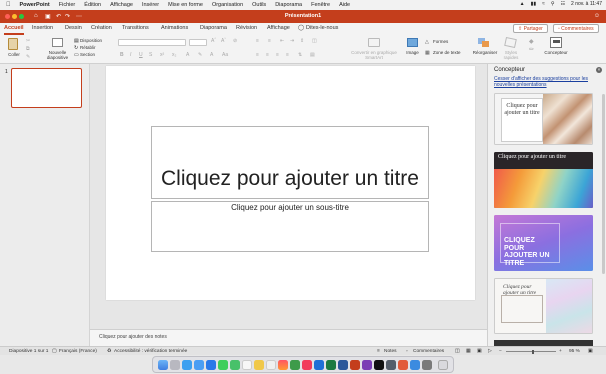  What do you see at coordinates (531, 351) in the screenshot?
I see `zoom-slider` at bounding box center [531, 351].